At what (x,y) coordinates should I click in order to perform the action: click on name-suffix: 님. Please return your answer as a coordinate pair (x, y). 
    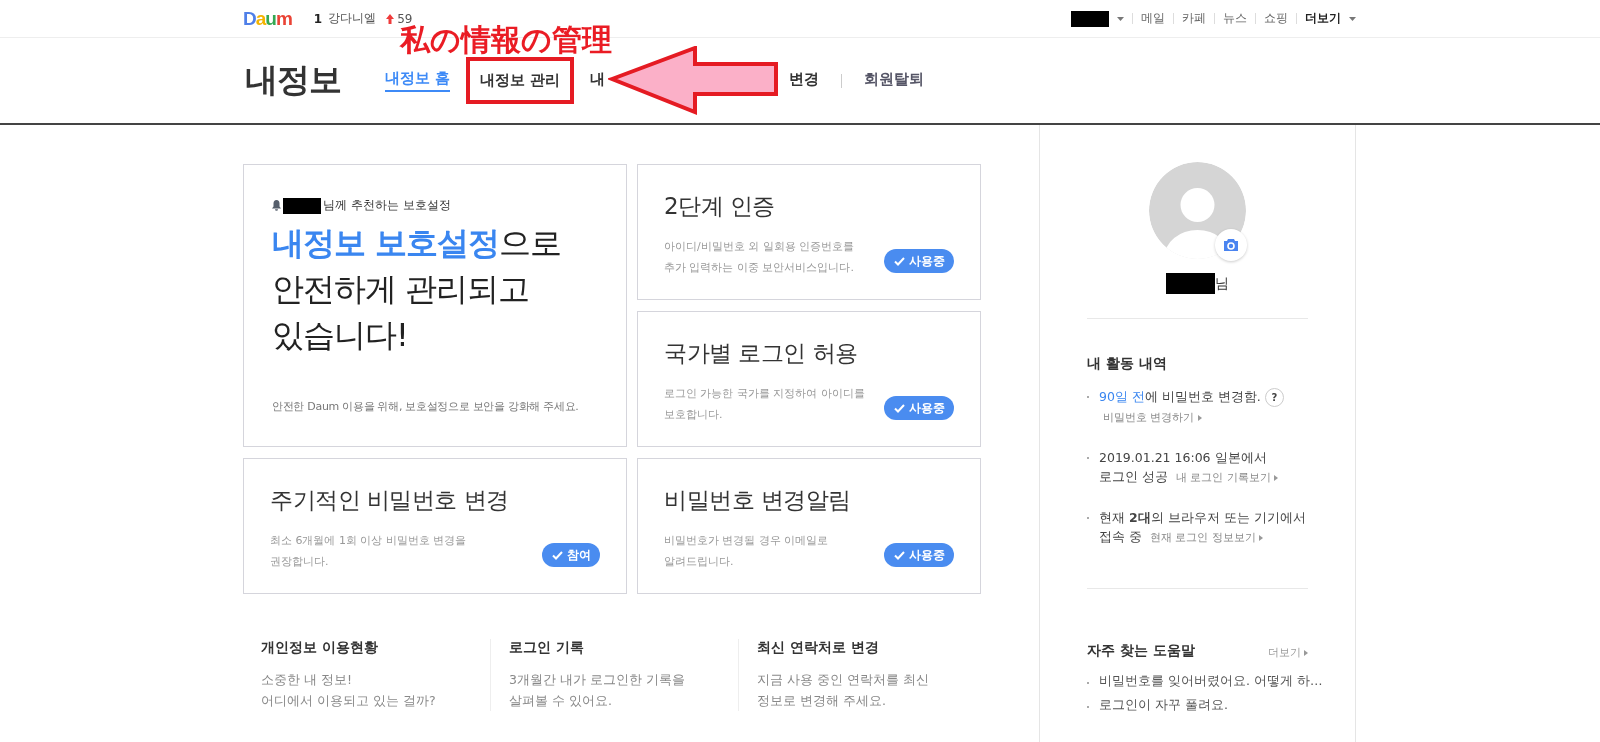
    Looking at the image, I should click on (1222, 283).